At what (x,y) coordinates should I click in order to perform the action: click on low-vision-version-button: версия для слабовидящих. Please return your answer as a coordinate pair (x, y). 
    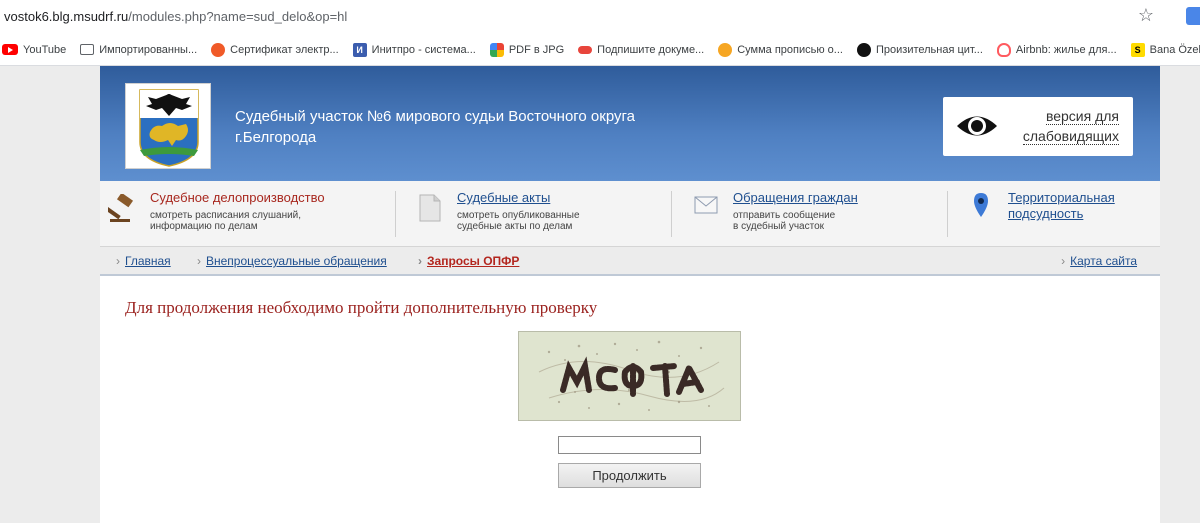
    Looking at the image, I should click on (1038, 126).